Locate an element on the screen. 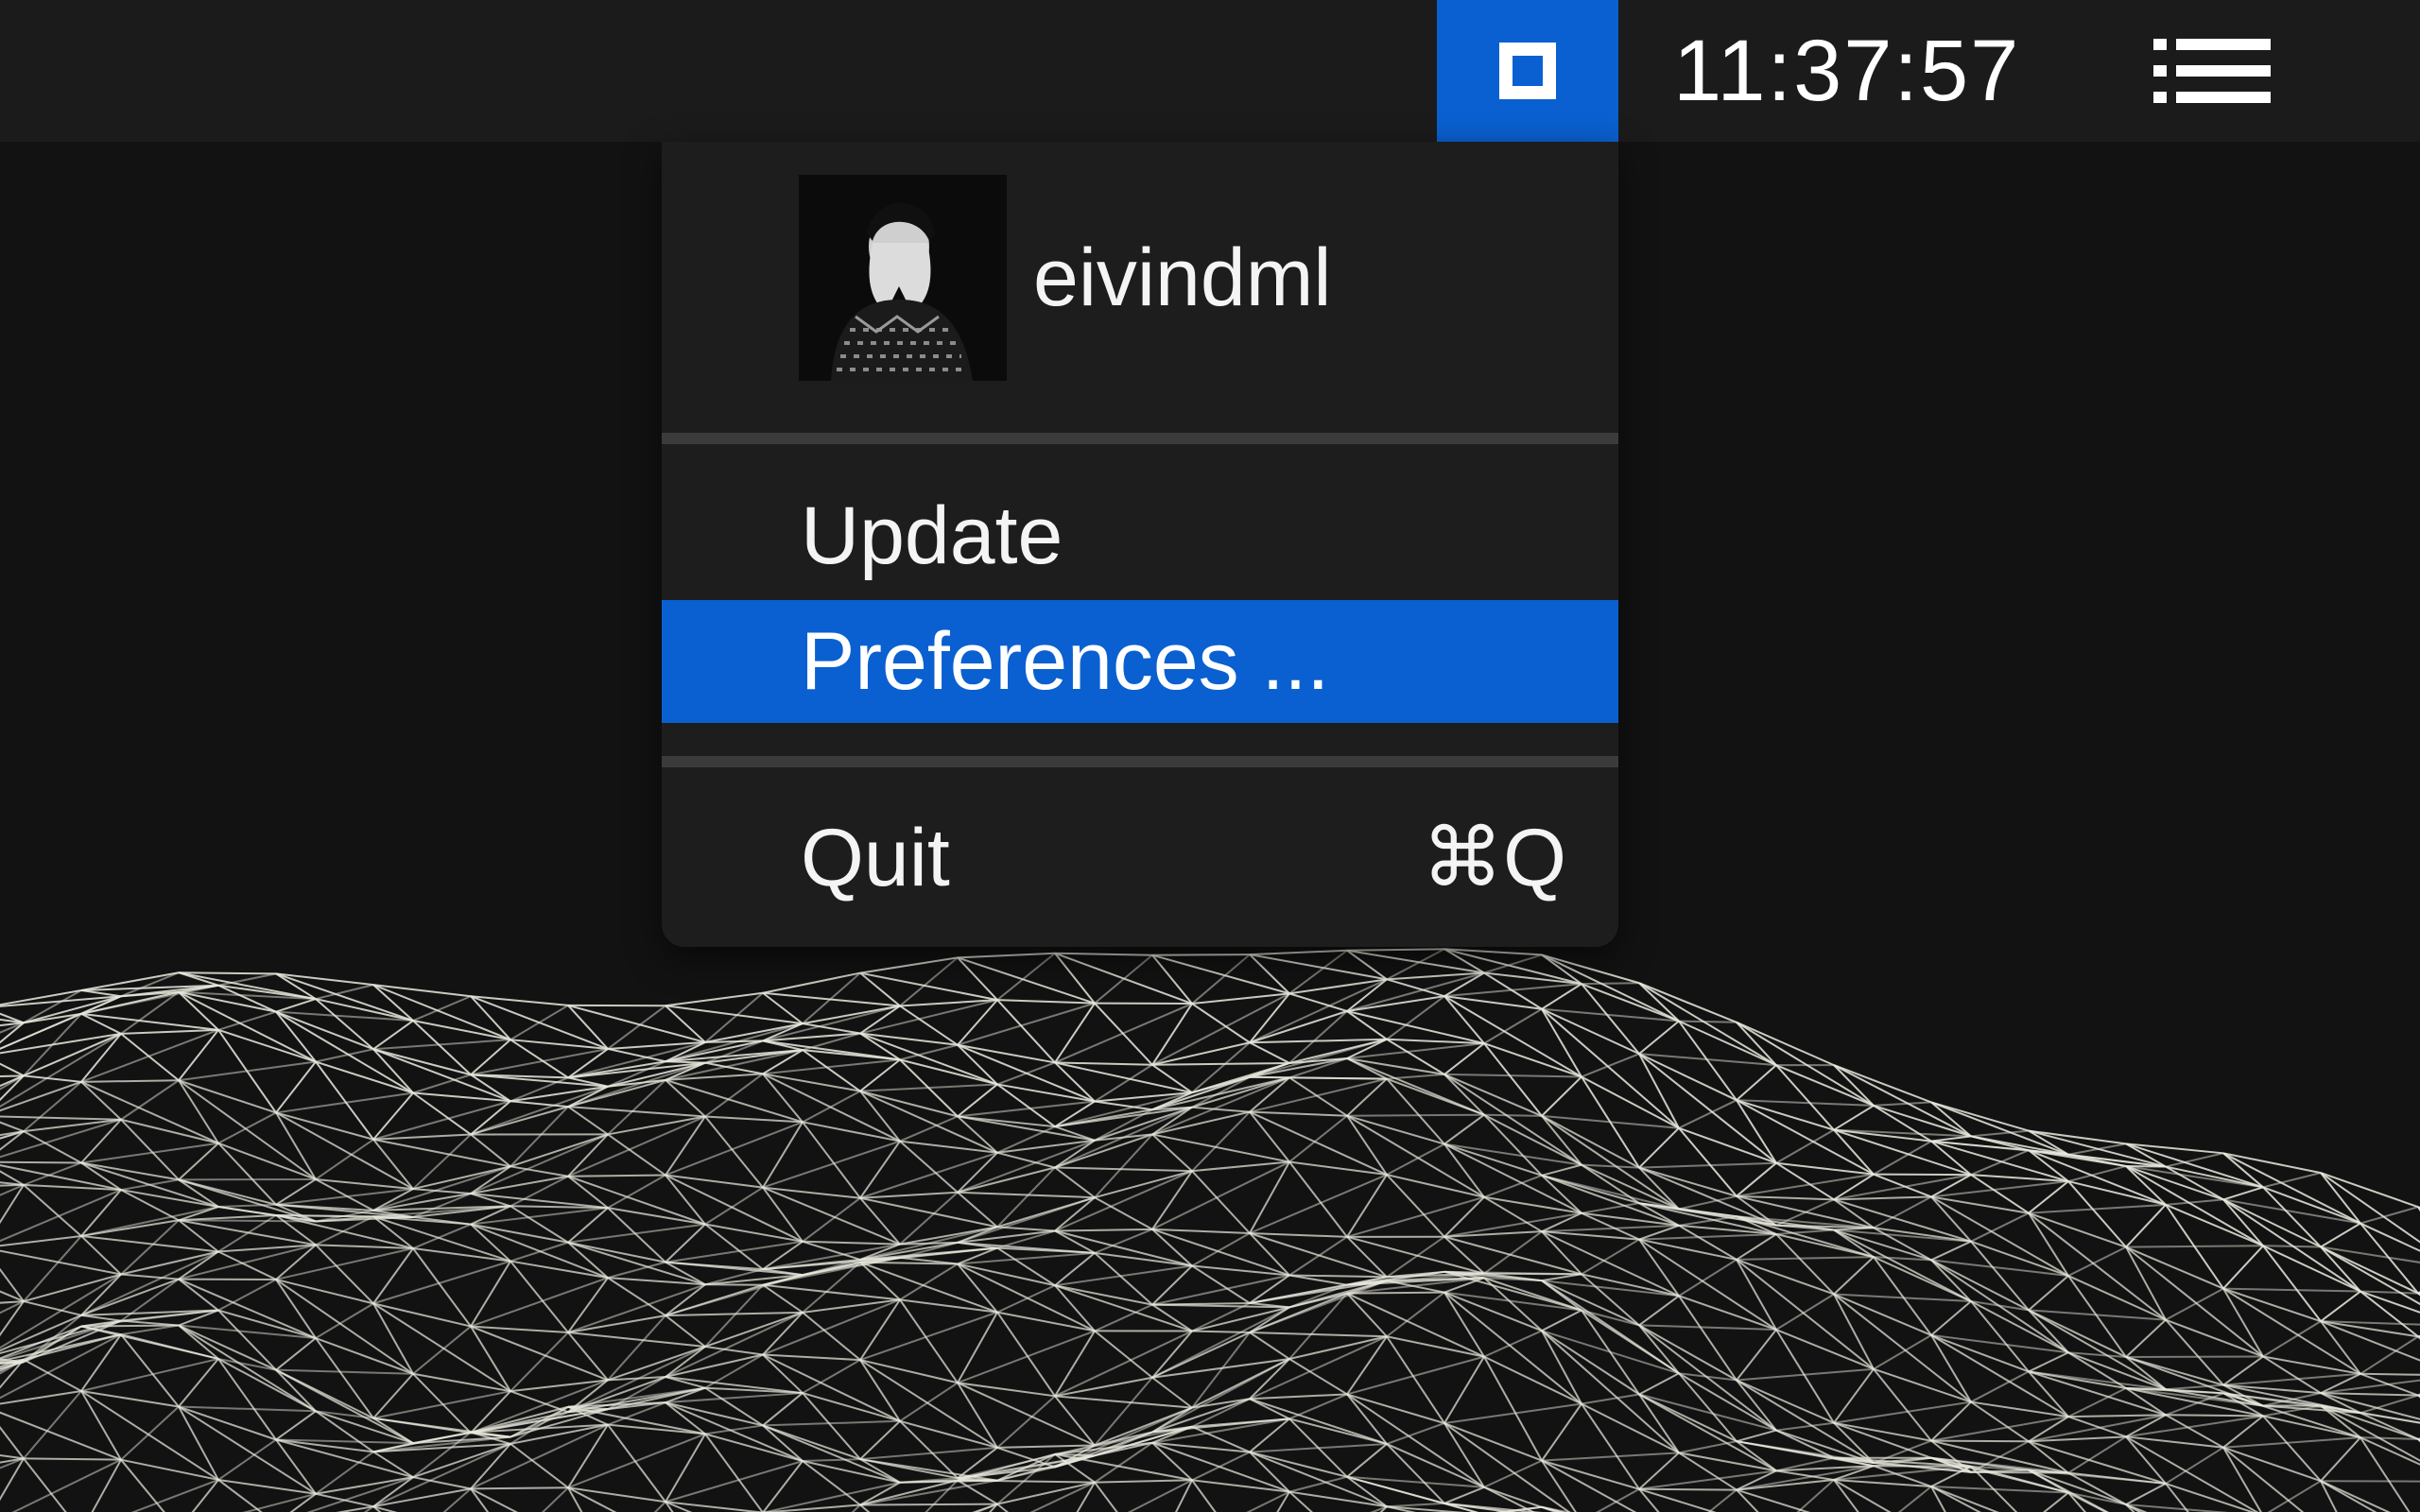  menu-item-update: Update is located at coordinates (1140, 535).